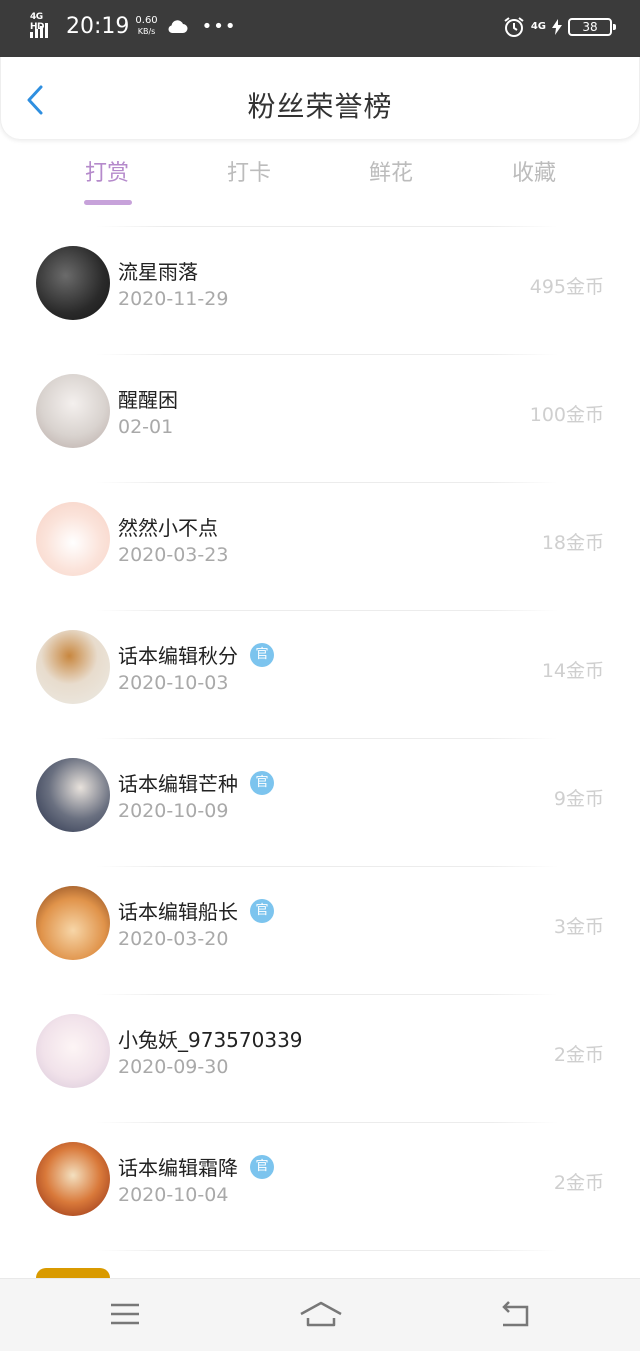 The height and width of the screenshot is (1351, 640). I want to click on list-item: 话本编辑秋分 官 2020-10-03 14金币, so click(320, 674).